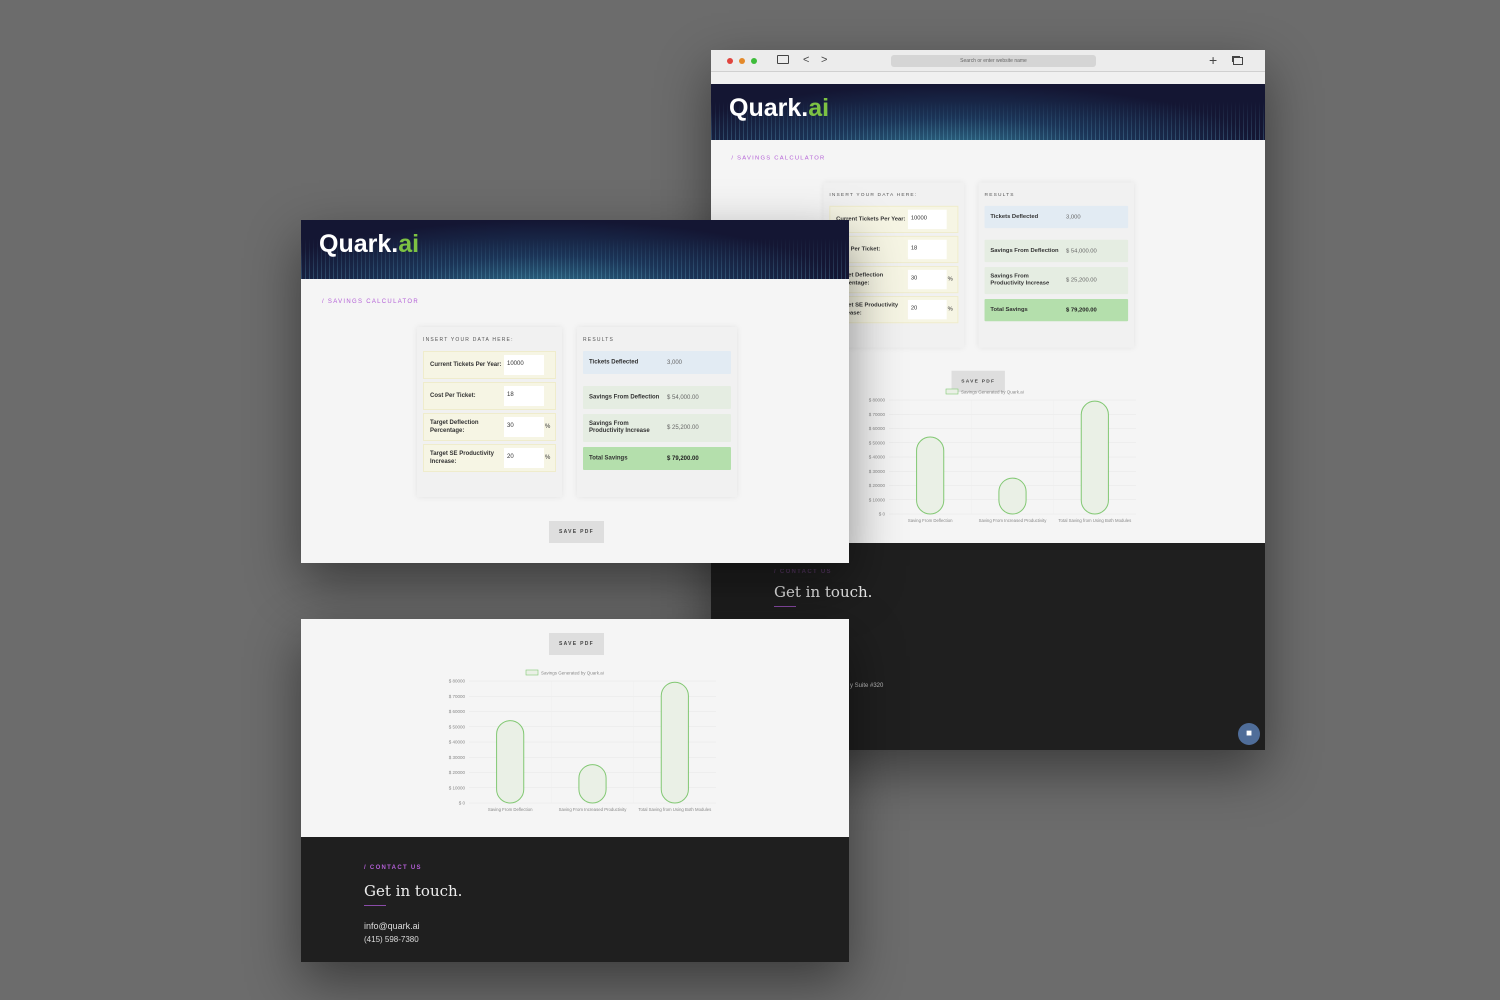 The height and width of the screenshot is (1000, 1500). I want to click on input-label: Target SE Productivity Increase:, so click(462, 458).